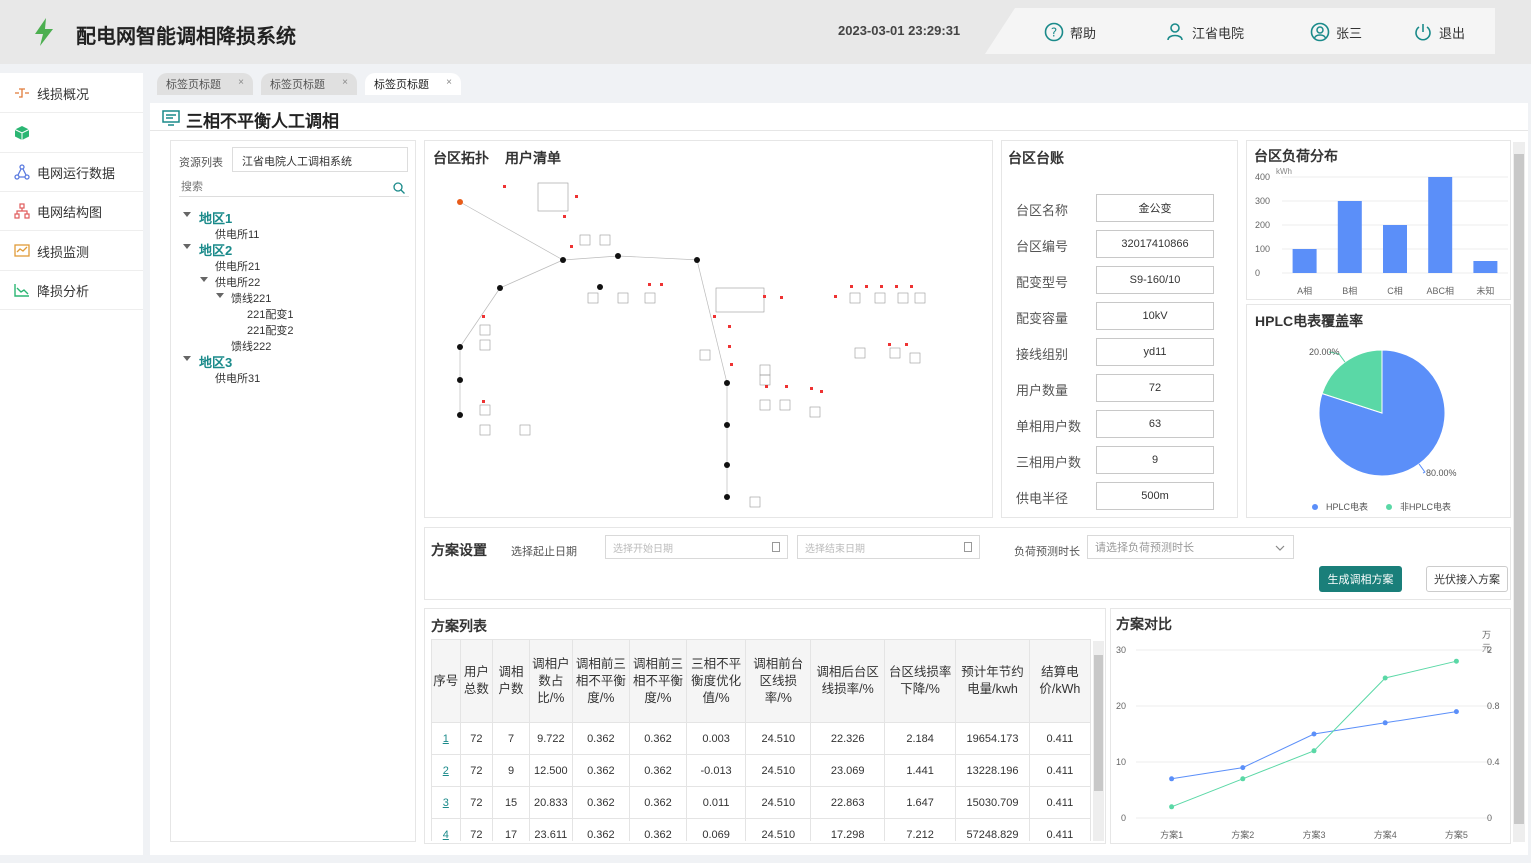 The height and width of the screenshot is (863, 1531). Describe the element at coordinates (1519, 489) in the screenshot. I see `page-scrollbar-thumb` at that location.